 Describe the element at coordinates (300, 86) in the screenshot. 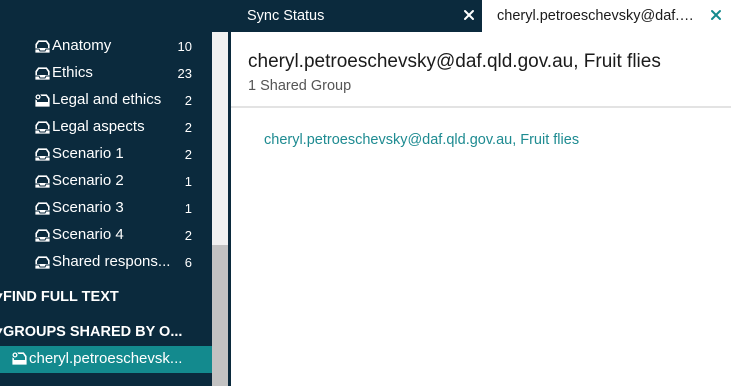

I see `page-subtitle: 1 Shared Group` at that location.